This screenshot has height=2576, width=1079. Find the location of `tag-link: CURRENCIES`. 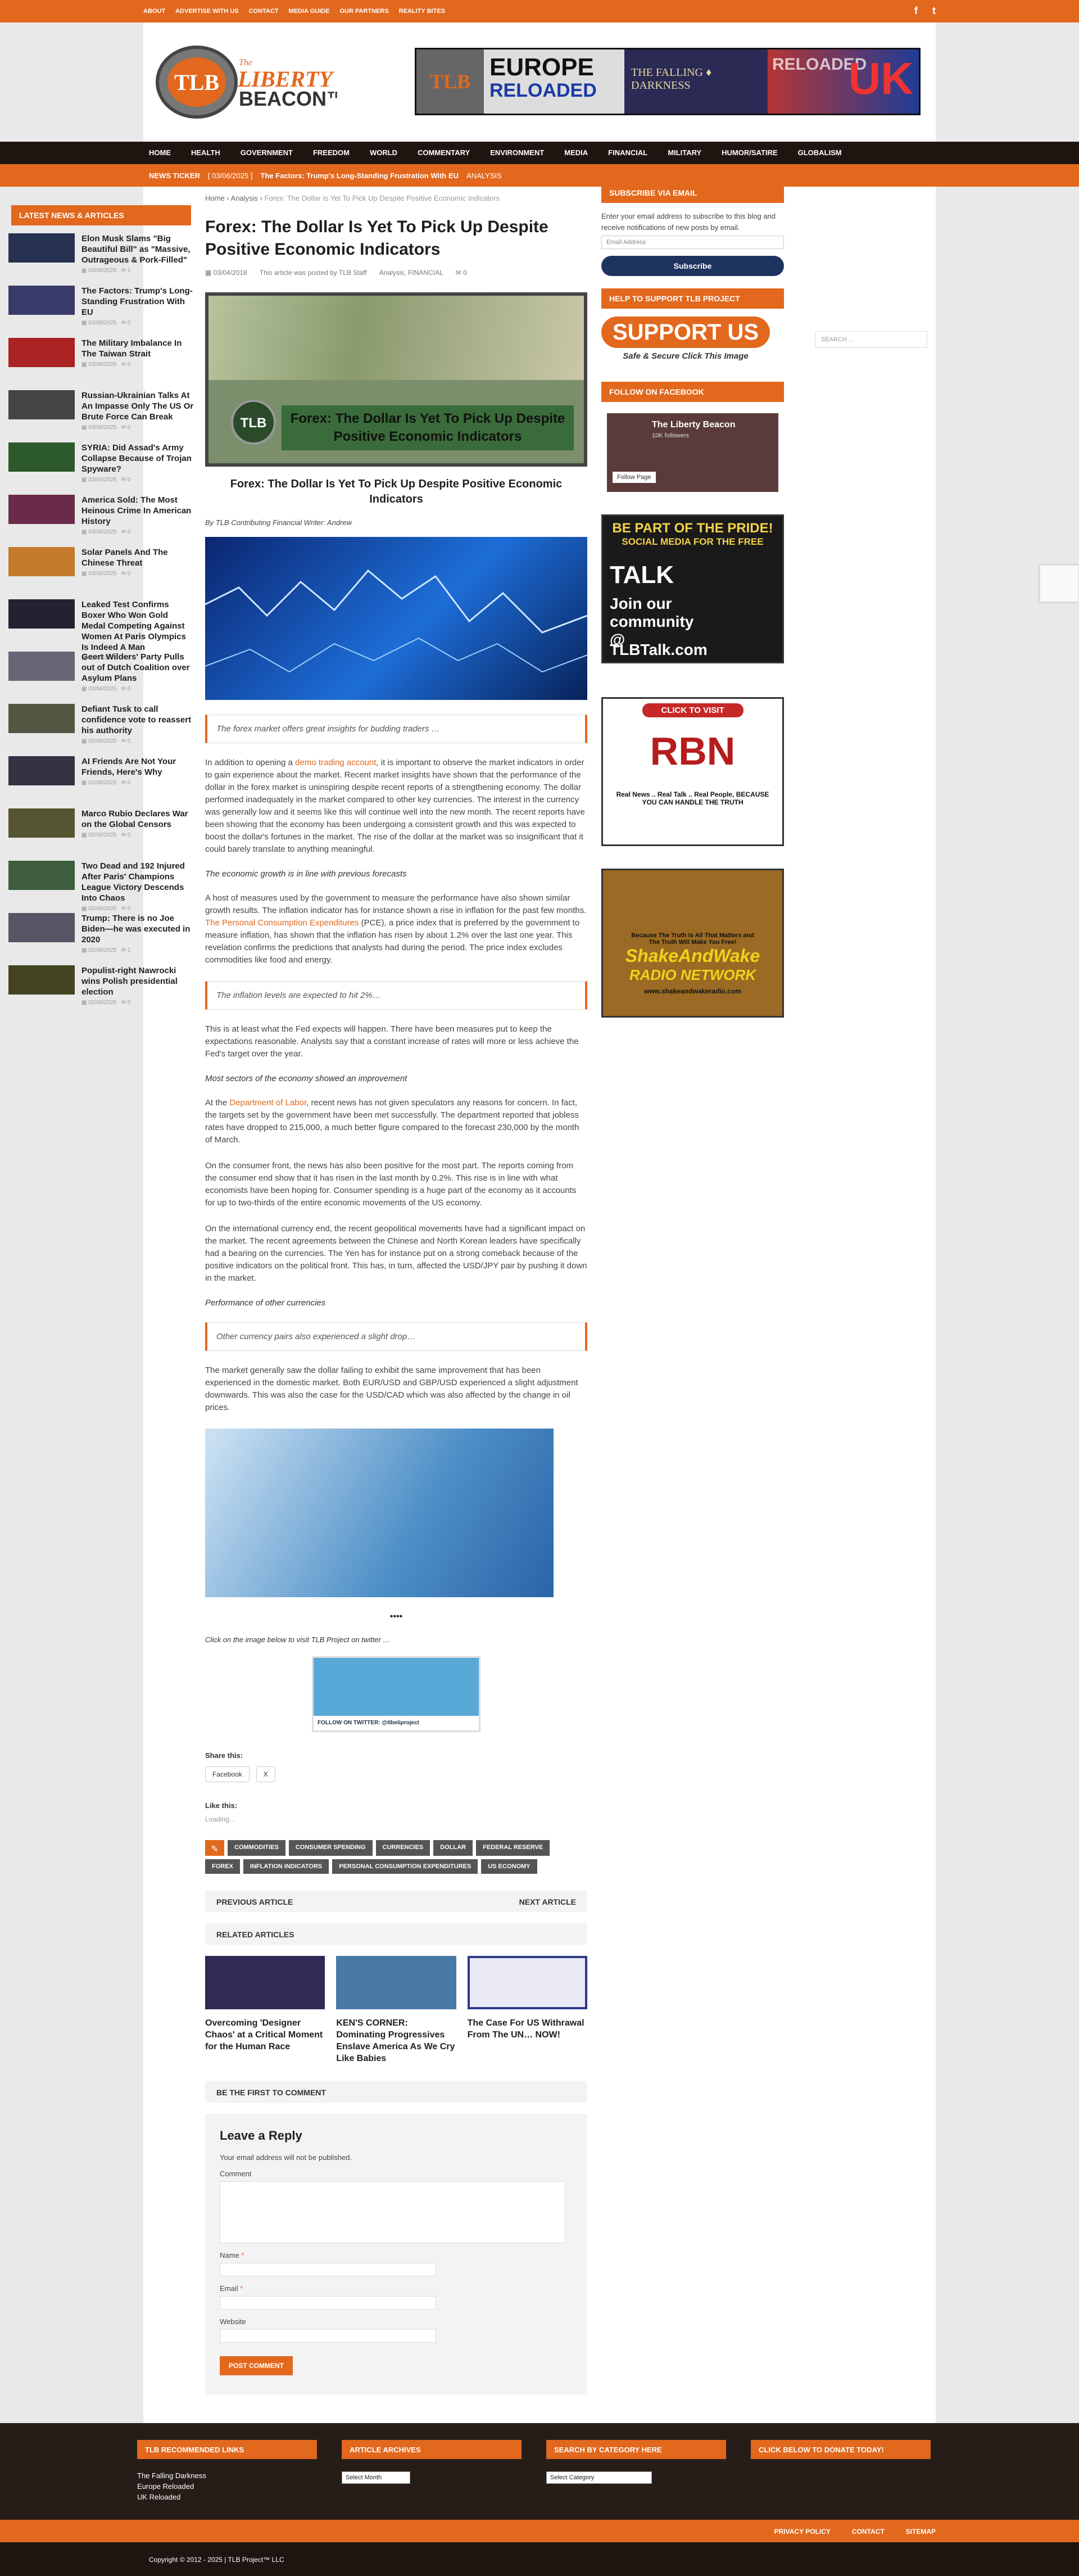

tag-link: CURRENCIES is located at coordinates (402, 1848).